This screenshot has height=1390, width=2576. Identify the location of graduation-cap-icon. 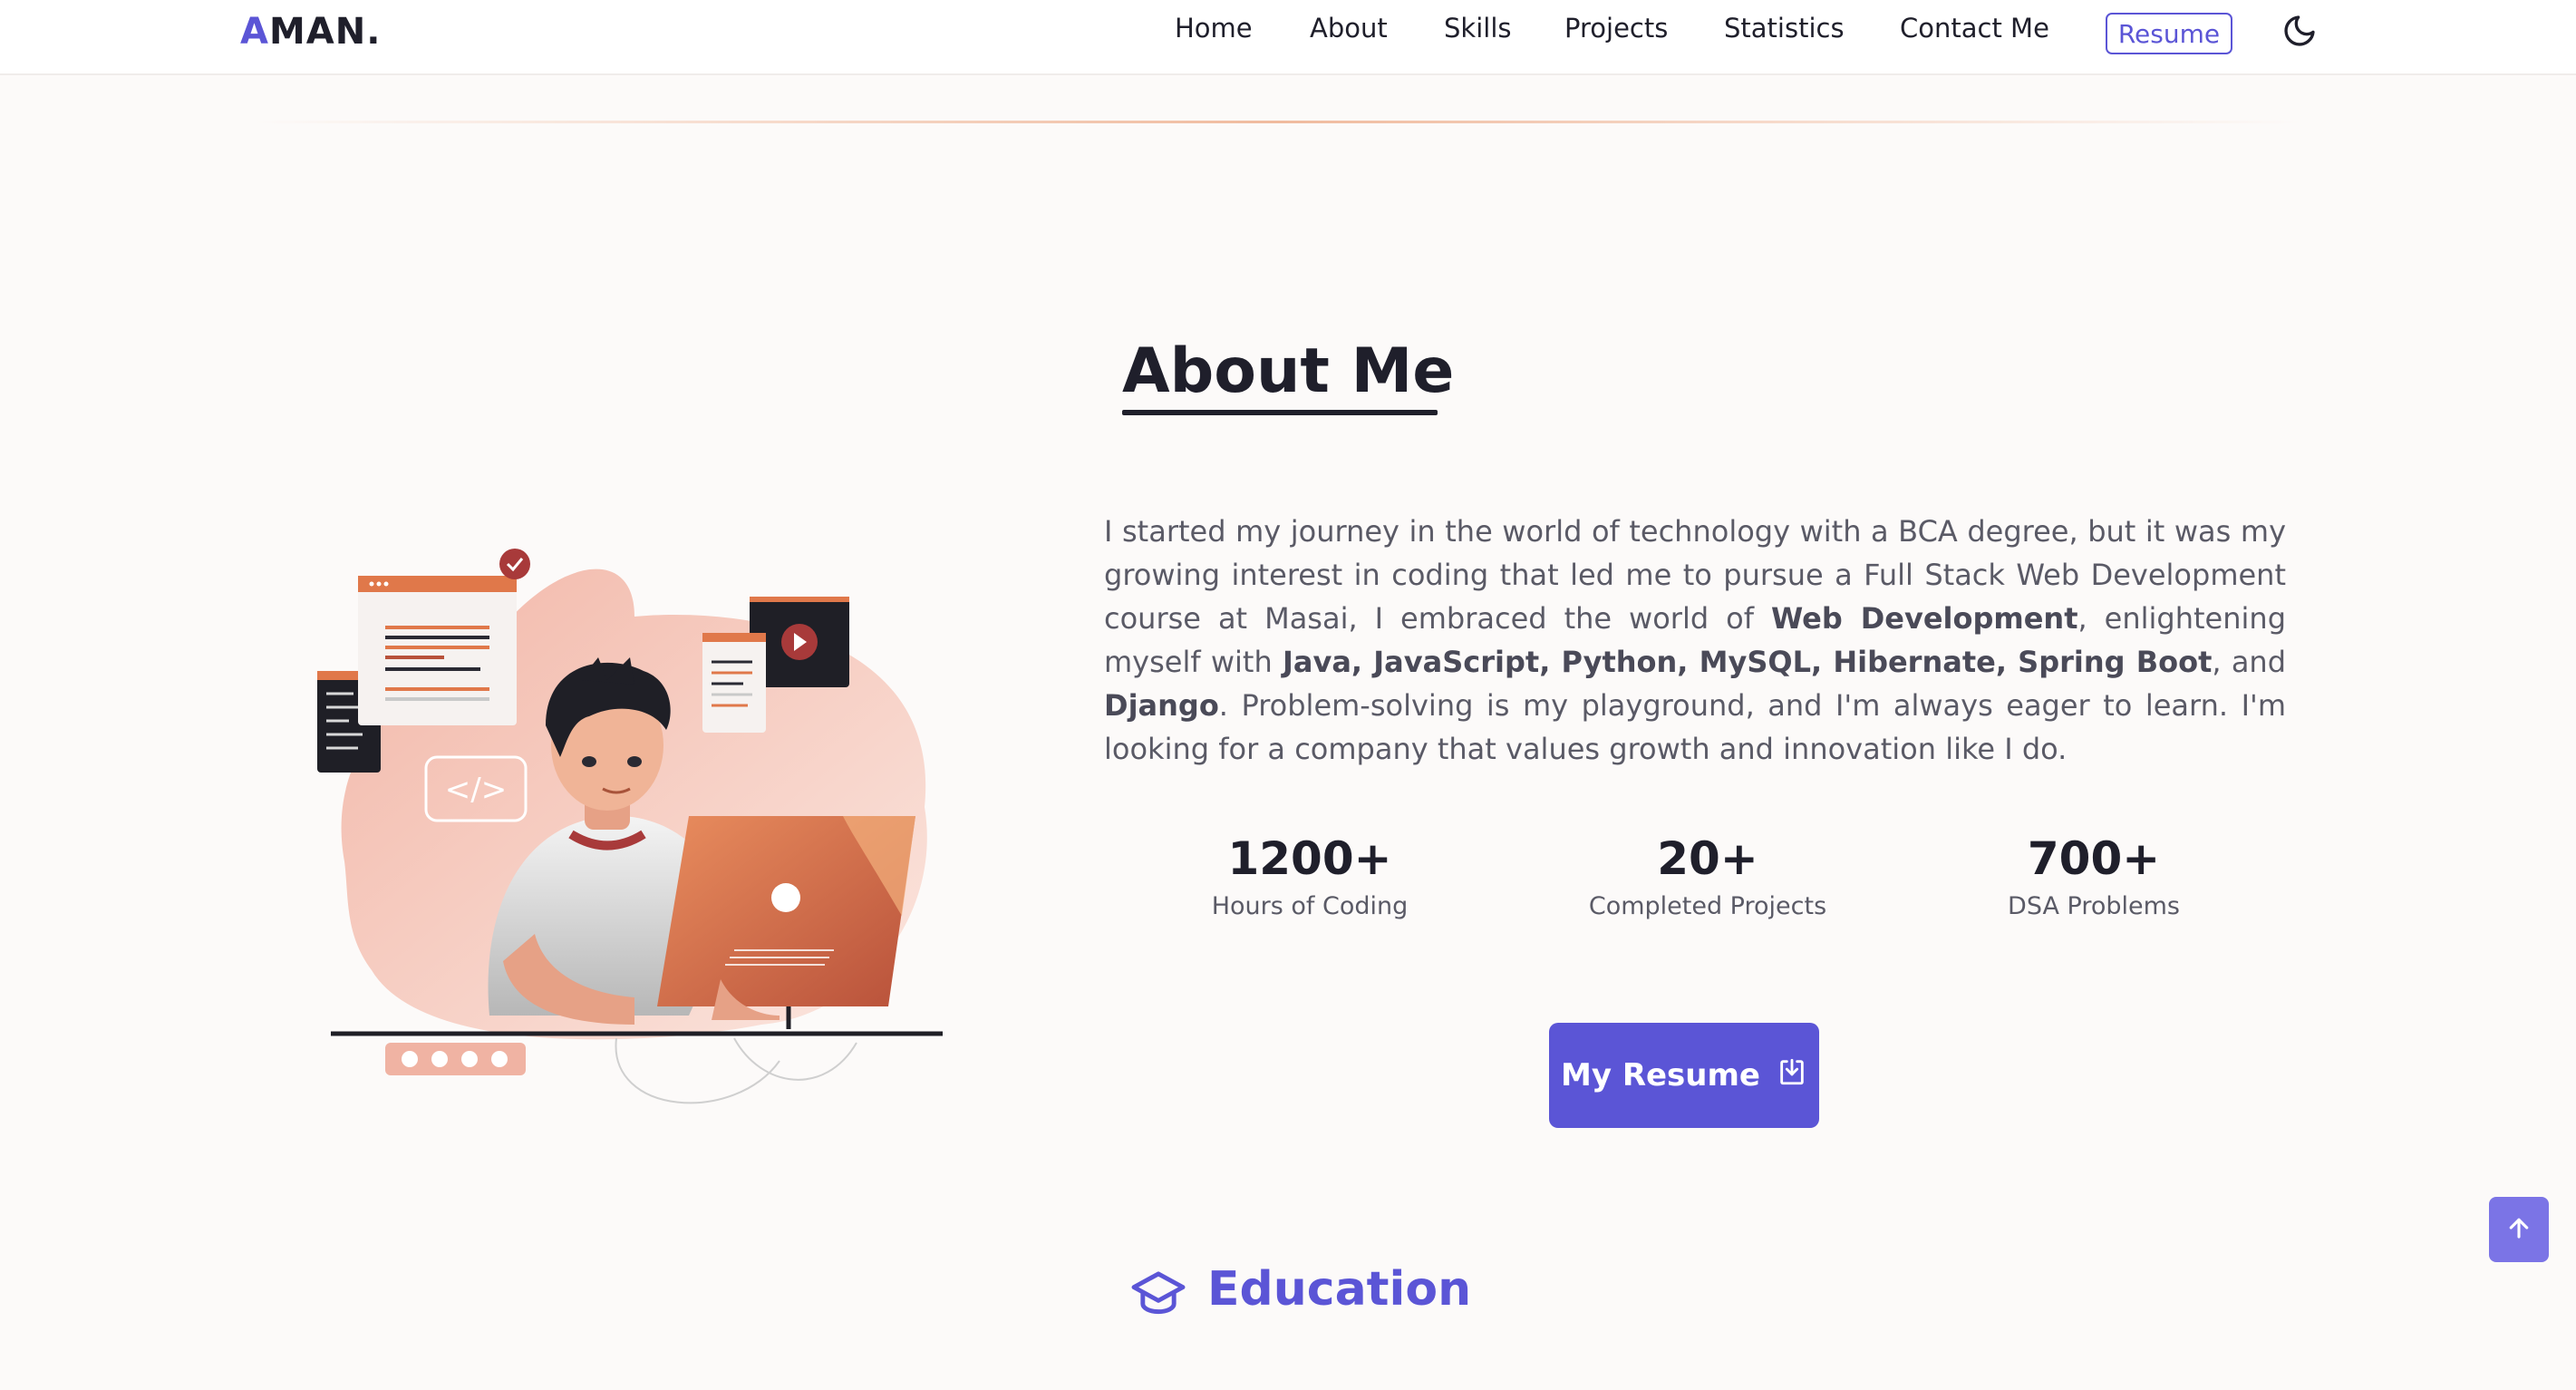
(1158, 1293).